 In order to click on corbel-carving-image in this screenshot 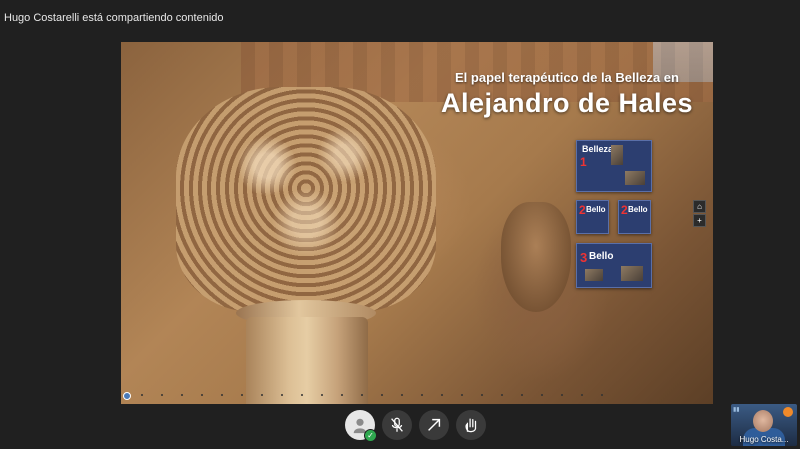, I will do `click(536, 257)`.